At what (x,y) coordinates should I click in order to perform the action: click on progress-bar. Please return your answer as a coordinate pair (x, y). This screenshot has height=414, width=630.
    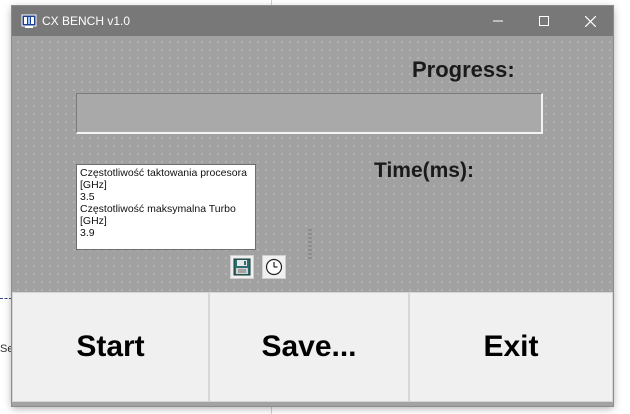
    Looking at the image, I should click on (309, 113).